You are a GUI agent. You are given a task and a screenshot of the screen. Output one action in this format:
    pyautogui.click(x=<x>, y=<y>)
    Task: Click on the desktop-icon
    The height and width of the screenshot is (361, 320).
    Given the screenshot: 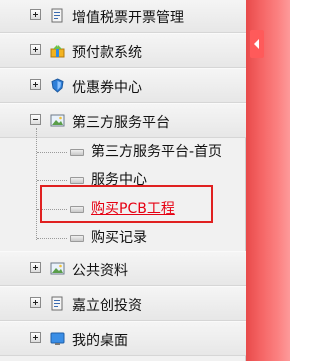 What is the action you would take?
    pyautogui.click(x=57, y=338)
    